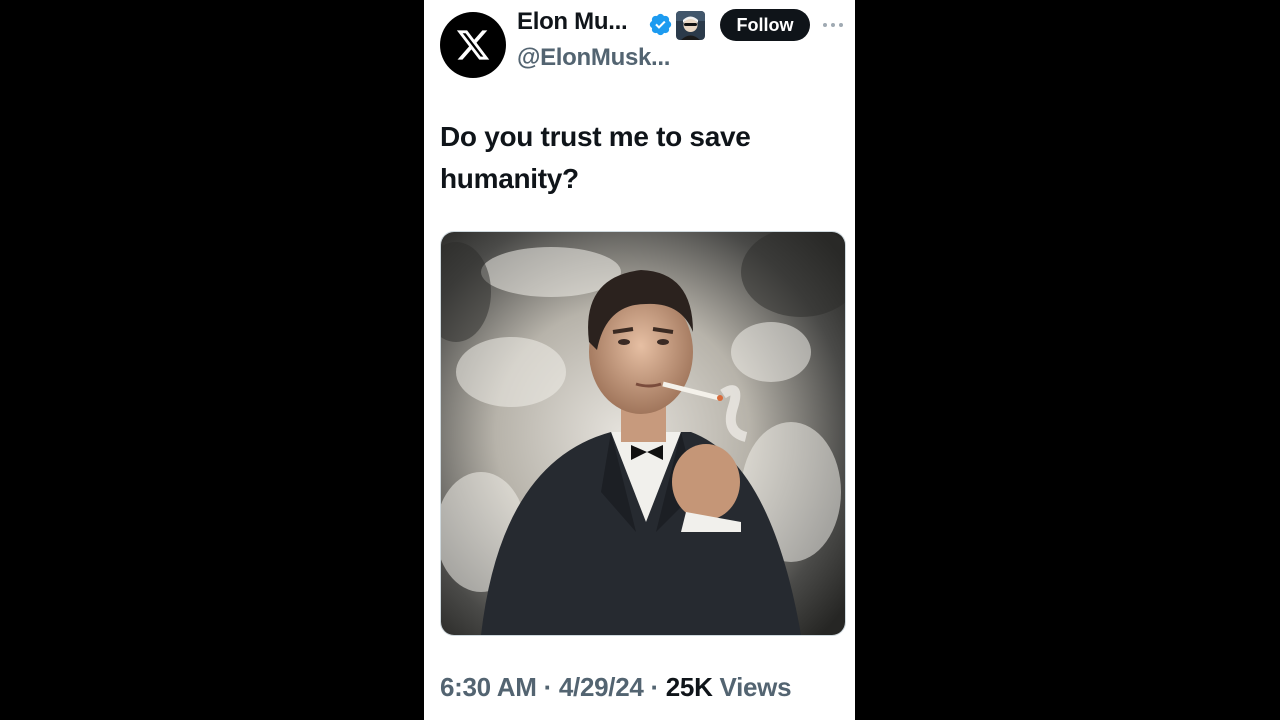  I want to click on tweet-time: 6:30 AM, so click(488, 687).